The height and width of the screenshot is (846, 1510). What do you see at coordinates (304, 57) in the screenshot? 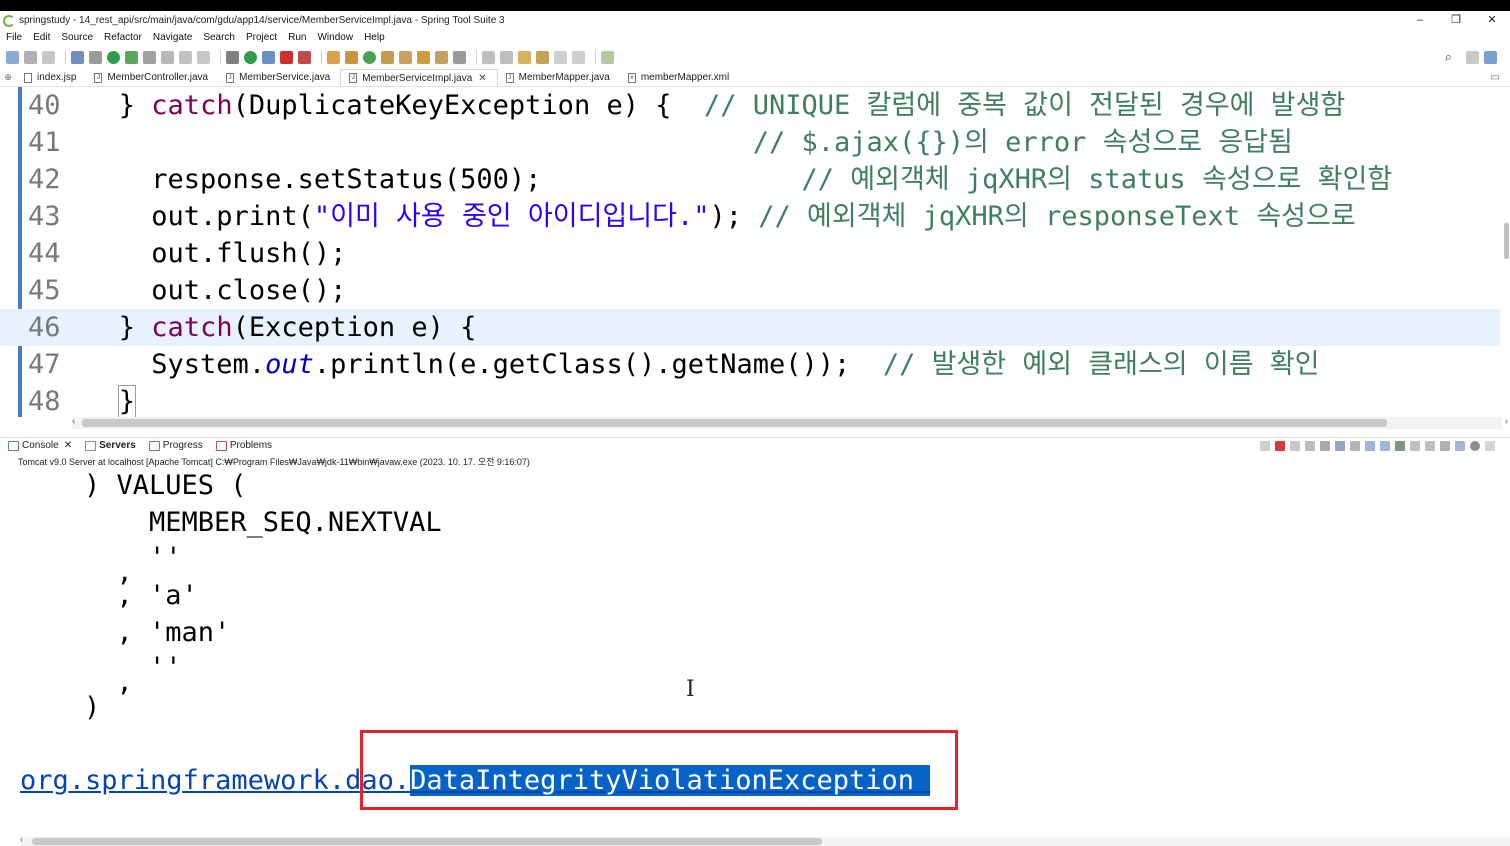
I see `external-tools-icon` at bounding box center [304, 57].